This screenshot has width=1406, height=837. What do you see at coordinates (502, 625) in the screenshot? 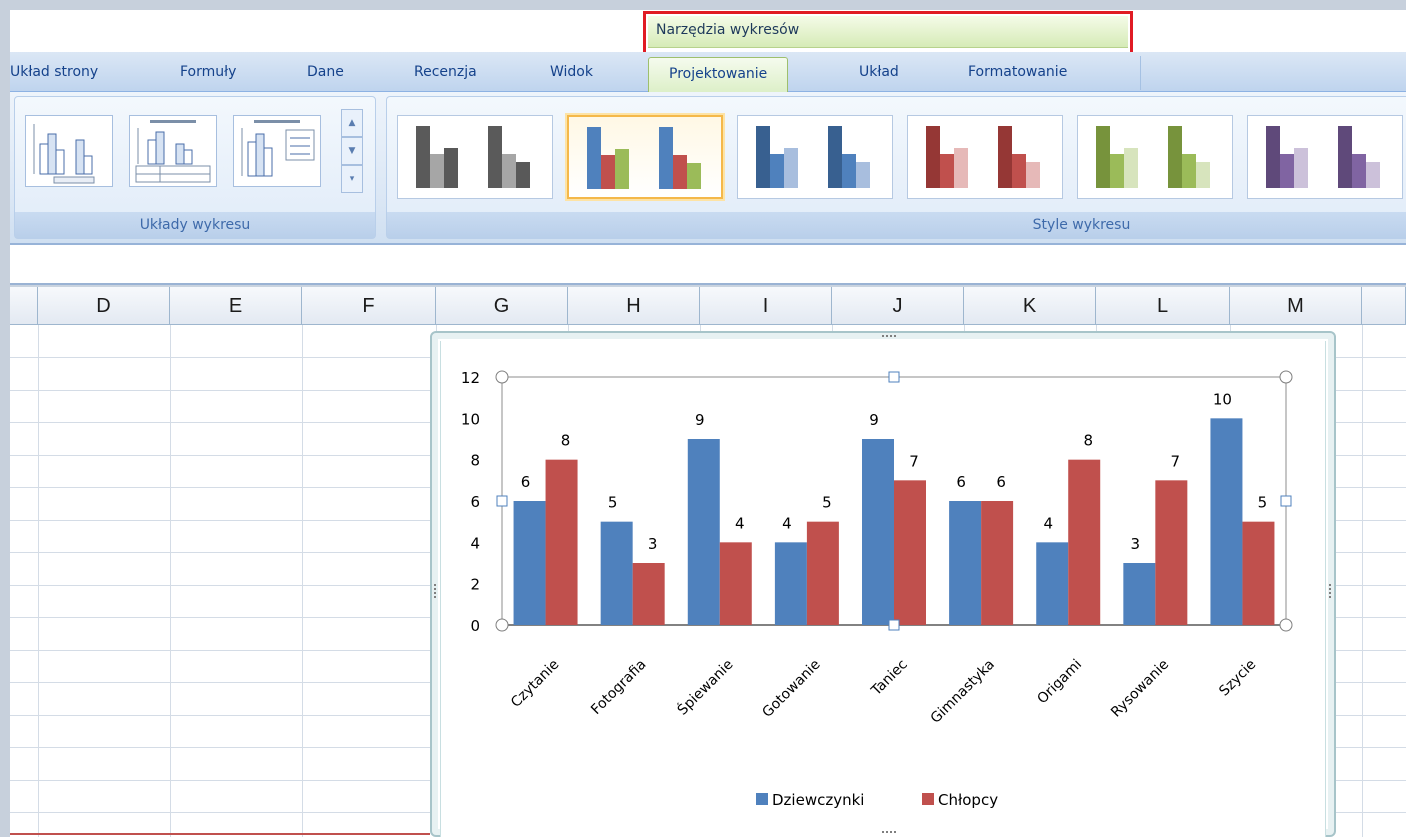
I see `resize-handle-bottom-left` at bounding box center [502, 625].